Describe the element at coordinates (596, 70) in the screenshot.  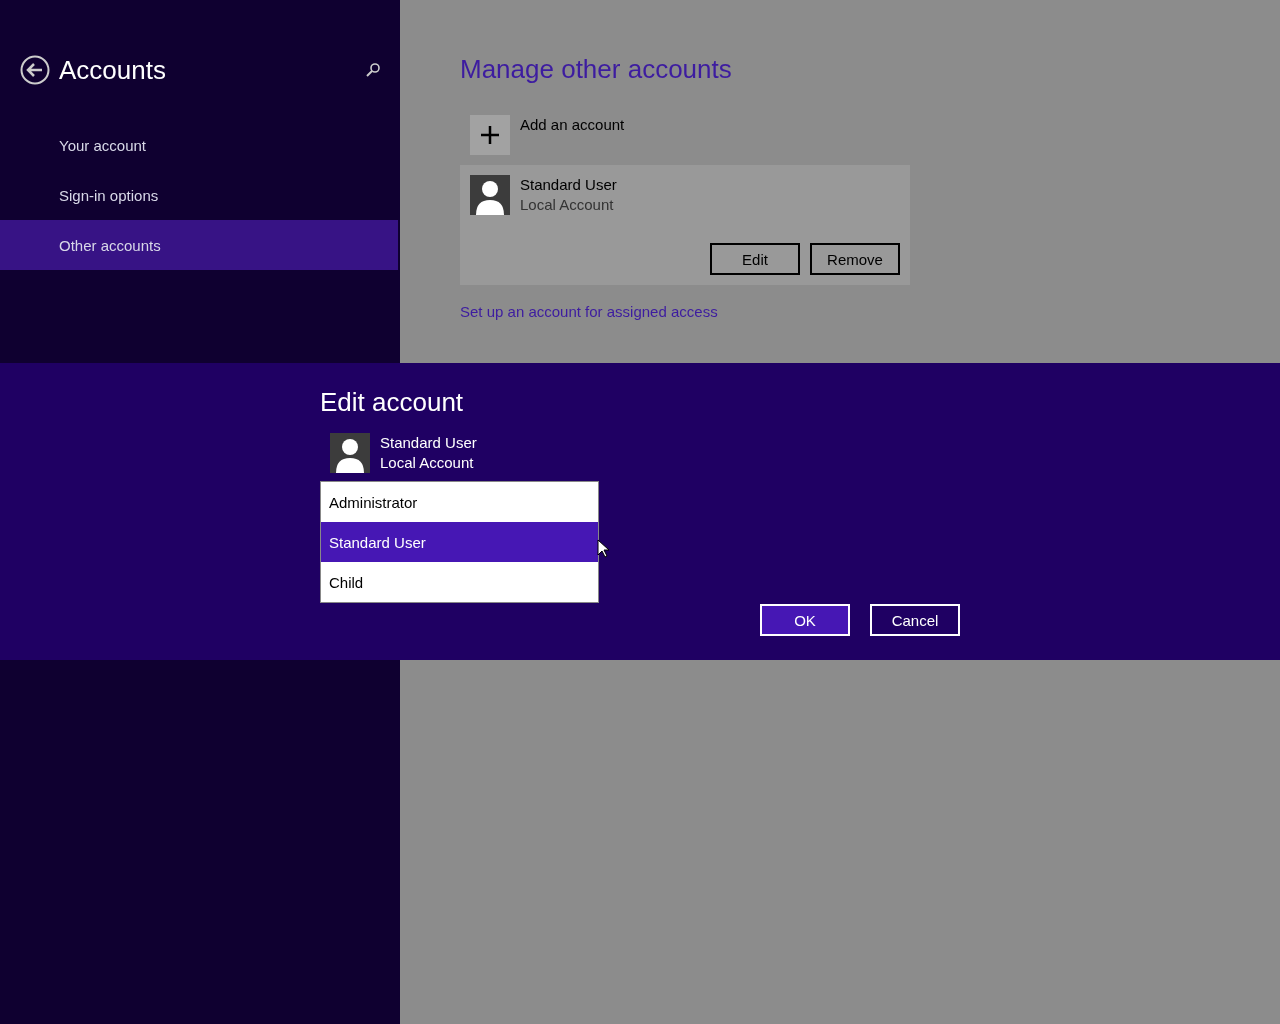
I see `section-heading: Manage other accounts` at that location.